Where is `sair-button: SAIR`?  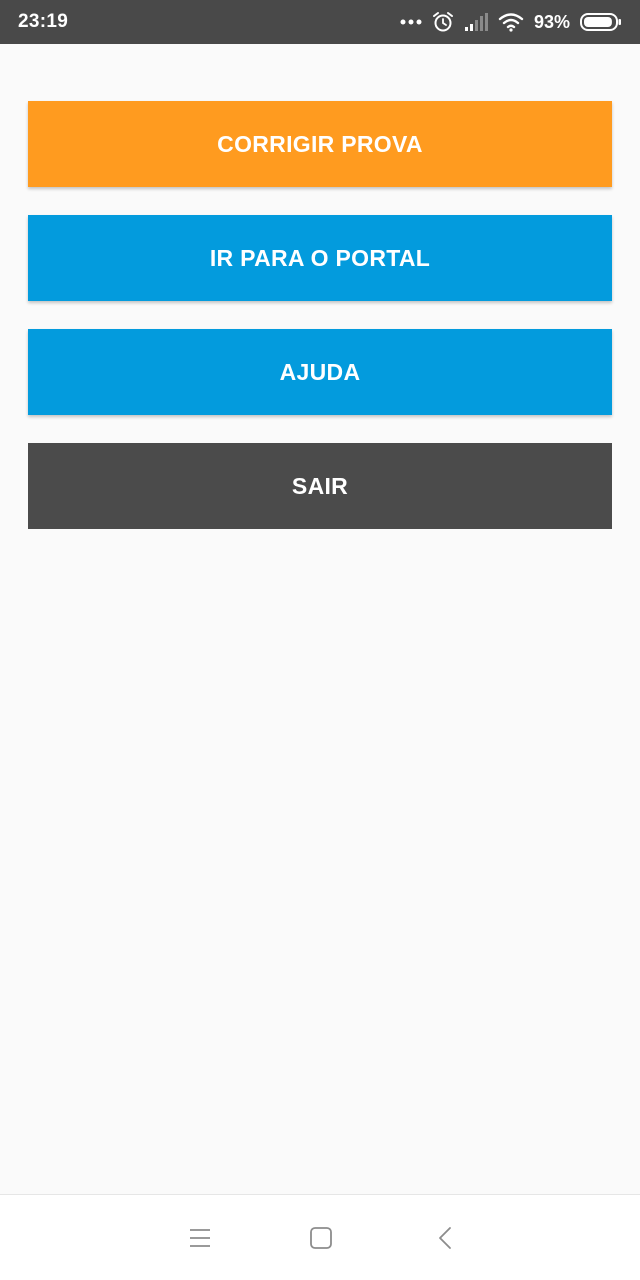 sair-button: SAIR is located at coordinates (320, 486).